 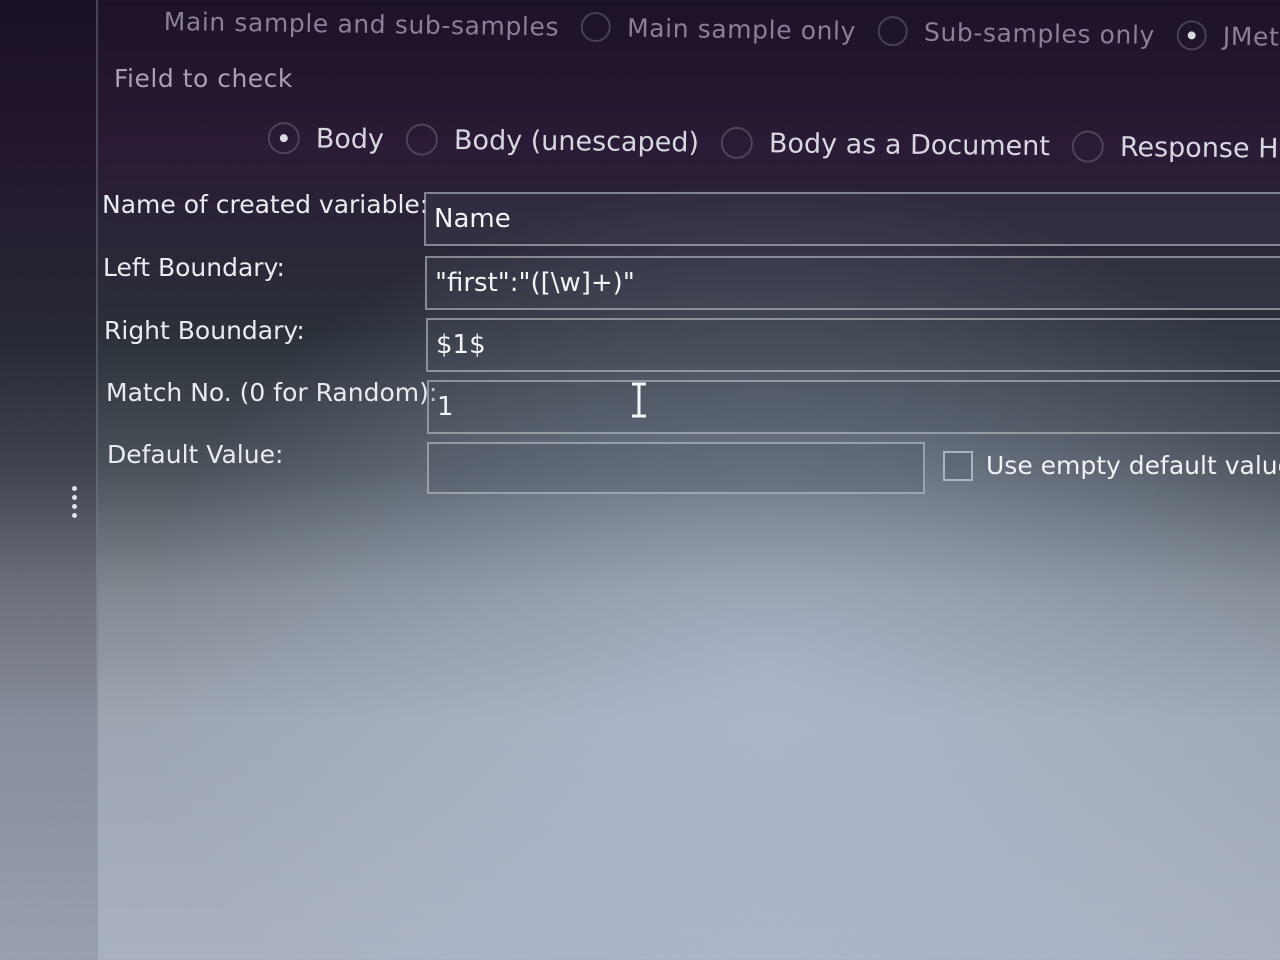 What do you see at coordinates (194, 267) in the screenshot?
I see `left-boundary-label: Left Boundary:` at bounding box center [194, 267].